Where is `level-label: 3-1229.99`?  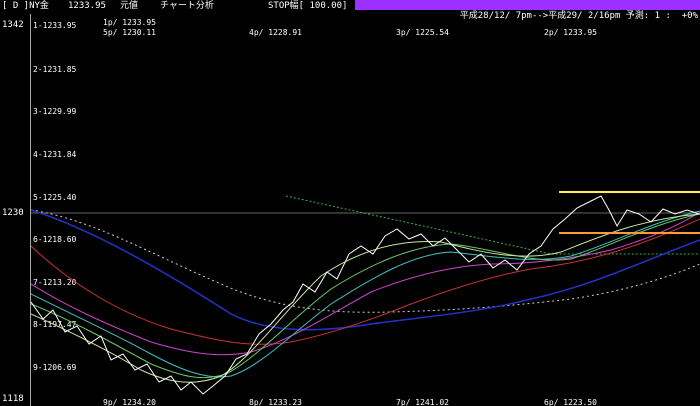
level-label: 3-1229.99 is located at coordinates (55, 111).